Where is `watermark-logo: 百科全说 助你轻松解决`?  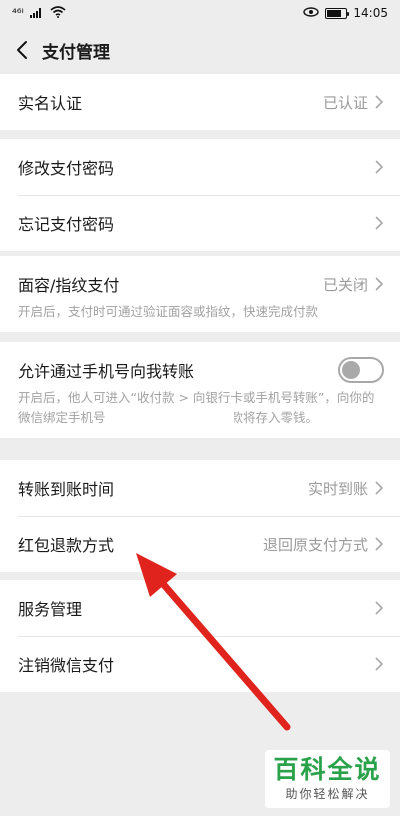 watermark-logo: 百科全说 助你轻松解决 is located at coordinates (327, 779).